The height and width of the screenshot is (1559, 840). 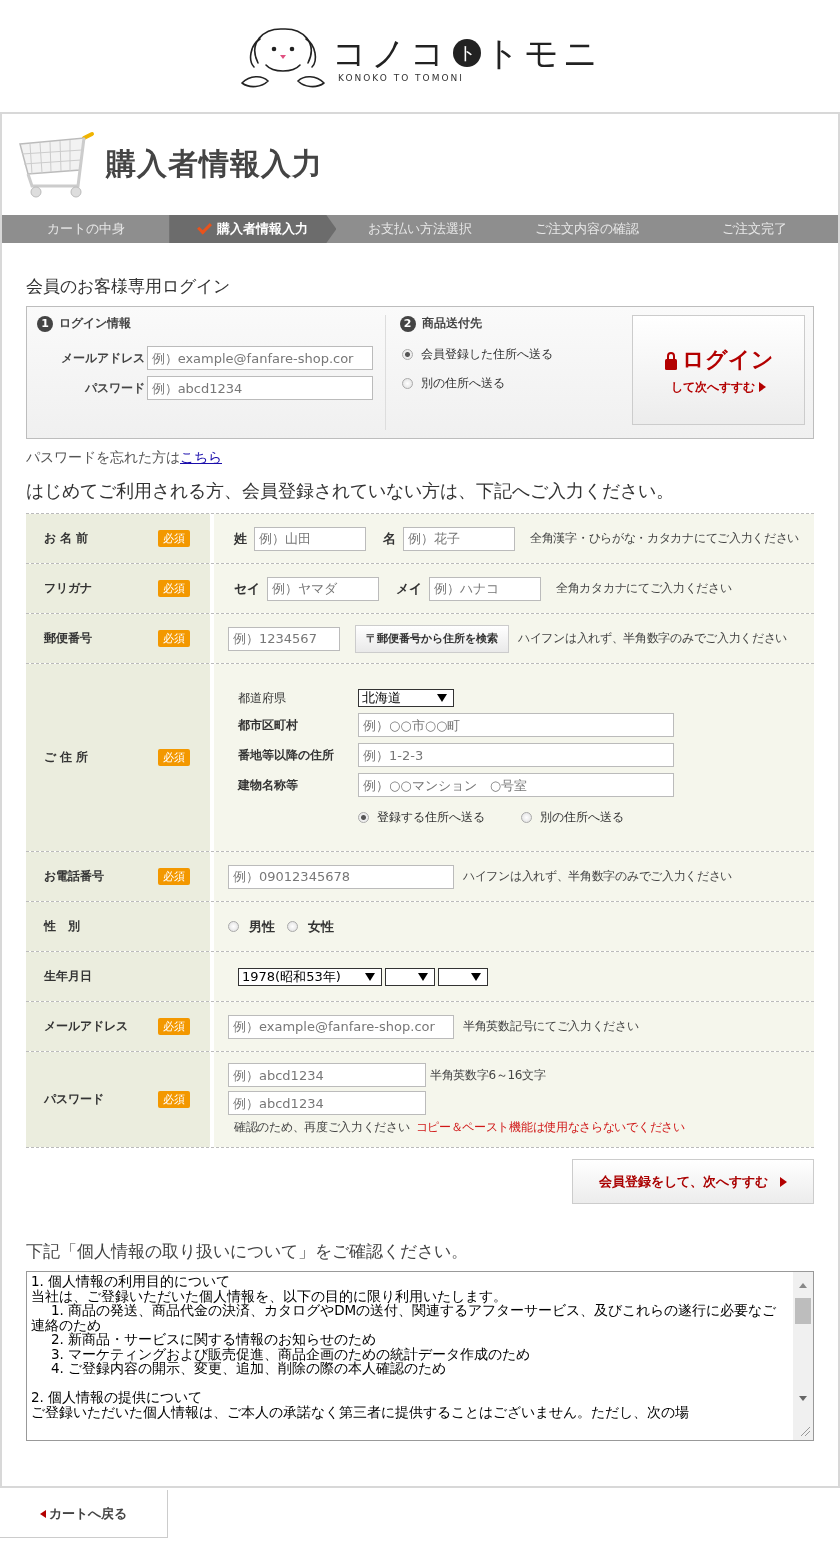 What do you see at coordinates (131, 1281) in the screenshot?
I see `terms-heading: 1. 個人情報の利用目的について` at bounding box center [131, 1281].